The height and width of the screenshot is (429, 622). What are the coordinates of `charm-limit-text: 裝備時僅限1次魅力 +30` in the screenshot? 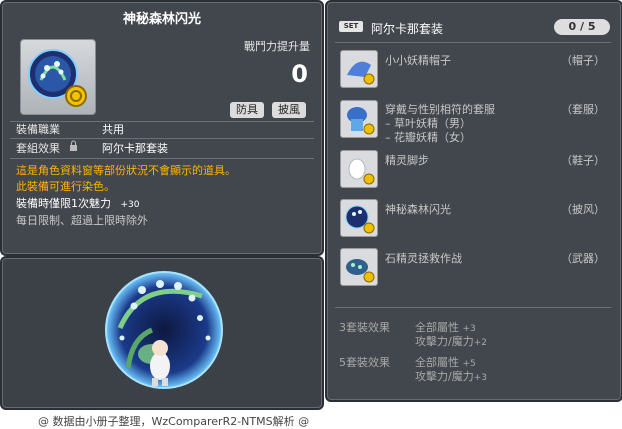 It's located at (78, 203).